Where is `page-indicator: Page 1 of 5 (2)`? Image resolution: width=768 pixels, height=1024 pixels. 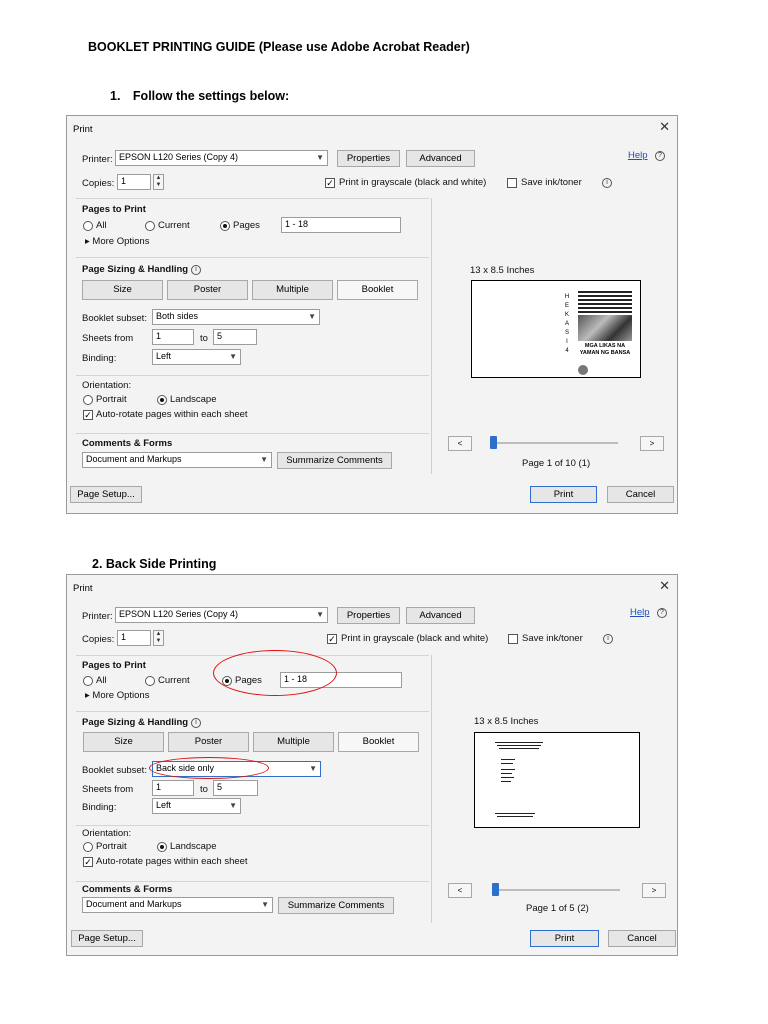
page-indicator: Page 1 of 5 (2) is located at coordinates (557, 908).